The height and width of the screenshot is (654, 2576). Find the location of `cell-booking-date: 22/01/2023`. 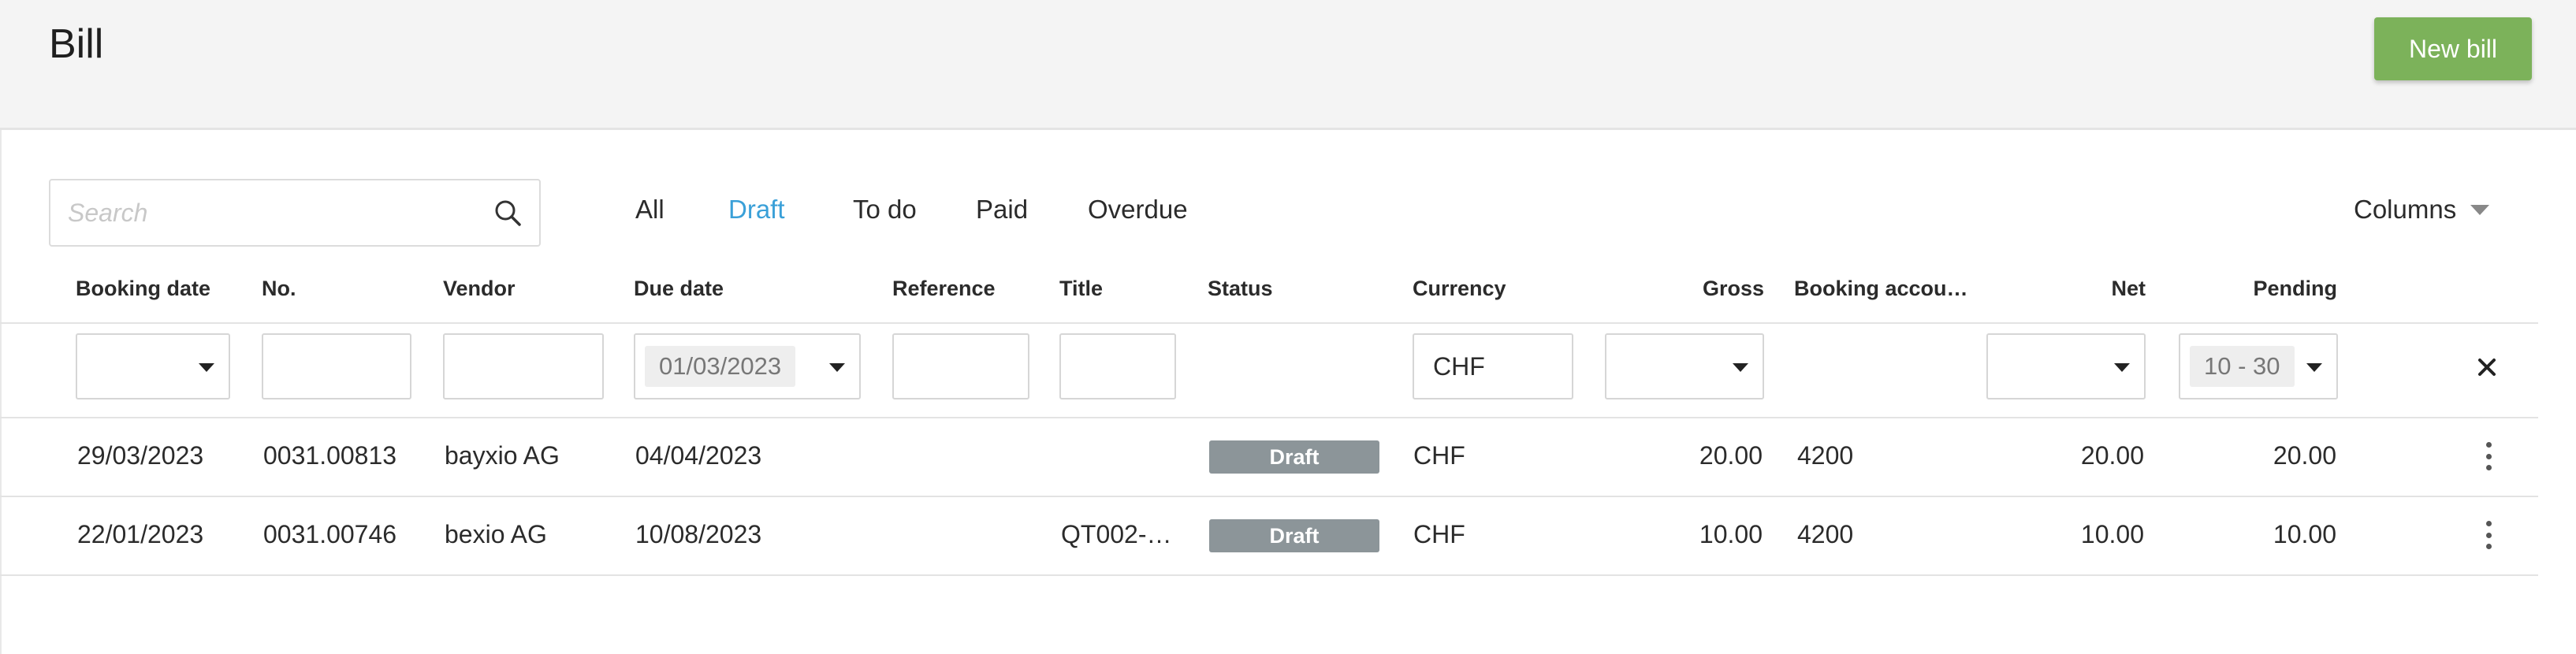

cell-booking-date: 22/01/2023 is located at coordinates (140, 534).